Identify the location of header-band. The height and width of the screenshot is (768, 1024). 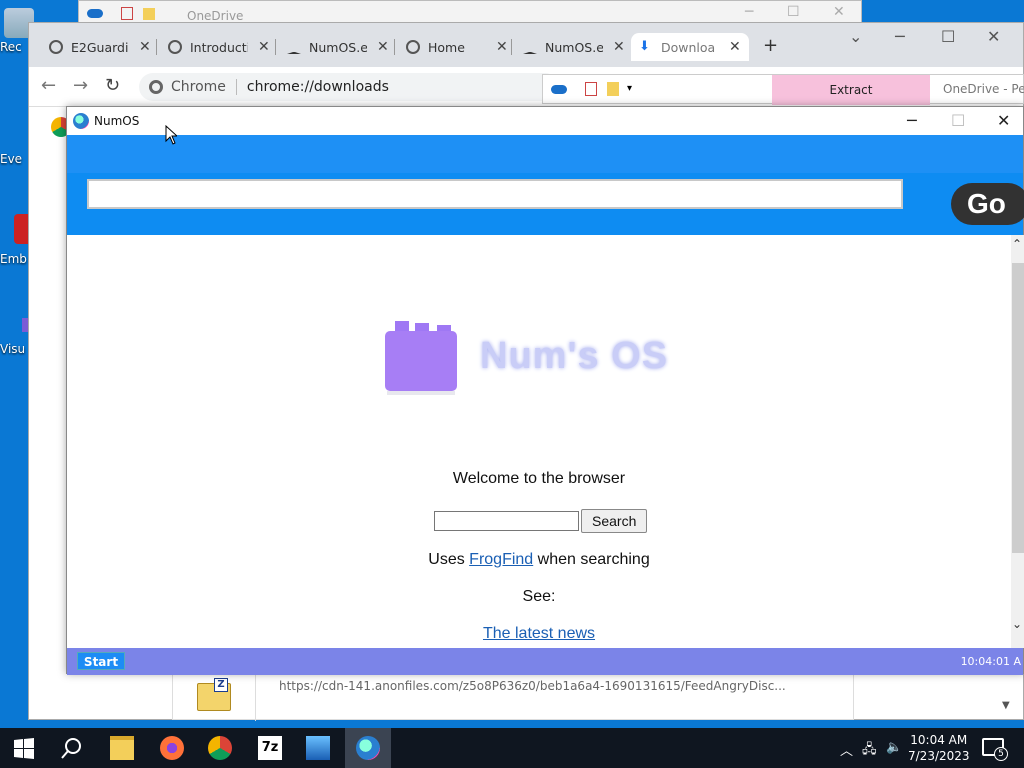
(545, 154).